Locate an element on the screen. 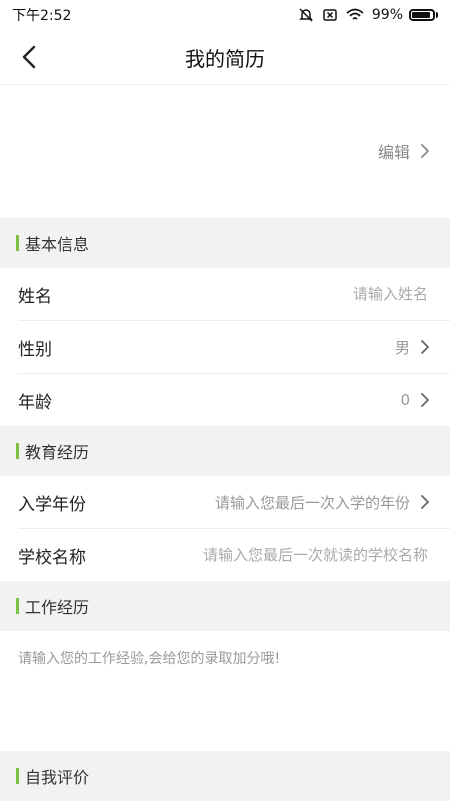 The image size is (450, 801). enrollment-year-row: 入学年份 请输入您最后一次入学的年份 is located at coordinates (234, 502).